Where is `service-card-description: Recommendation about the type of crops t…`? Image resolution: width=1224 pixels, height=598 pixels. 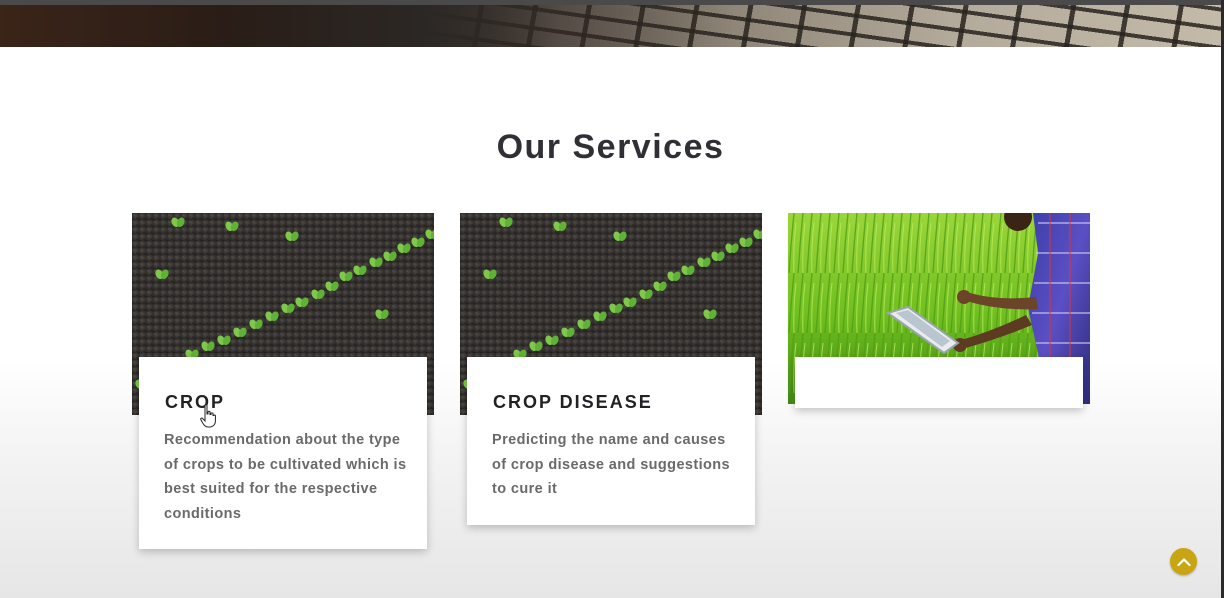 service-card-description: Recommendation about the type of crops t… is located at coordinates (285, 477).